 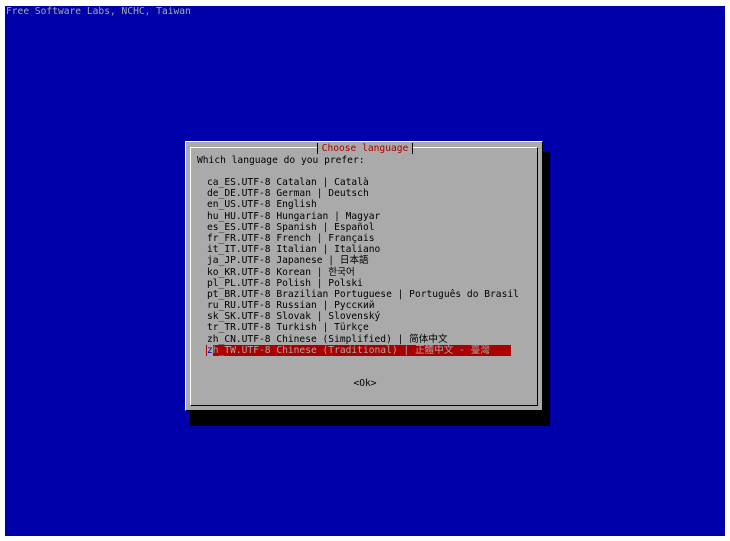 I want to click on language-code: zh_CN.UTF-8, so click(x=239, y=339).